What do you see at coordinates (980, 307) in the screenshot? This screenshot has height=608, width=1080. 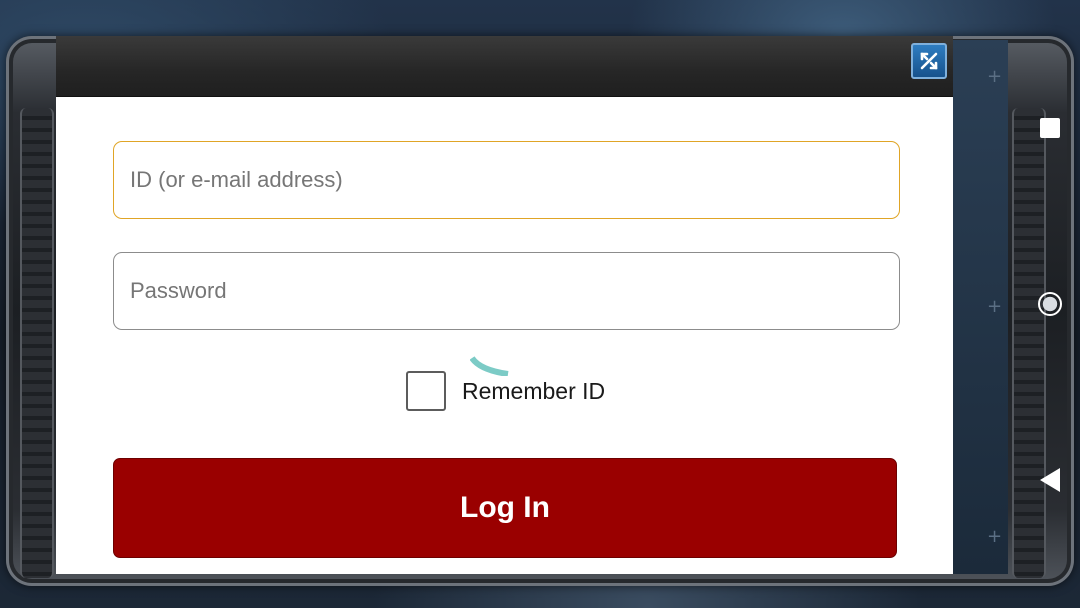 I see `background-panel: + + +` at bounding box center [980, 307].